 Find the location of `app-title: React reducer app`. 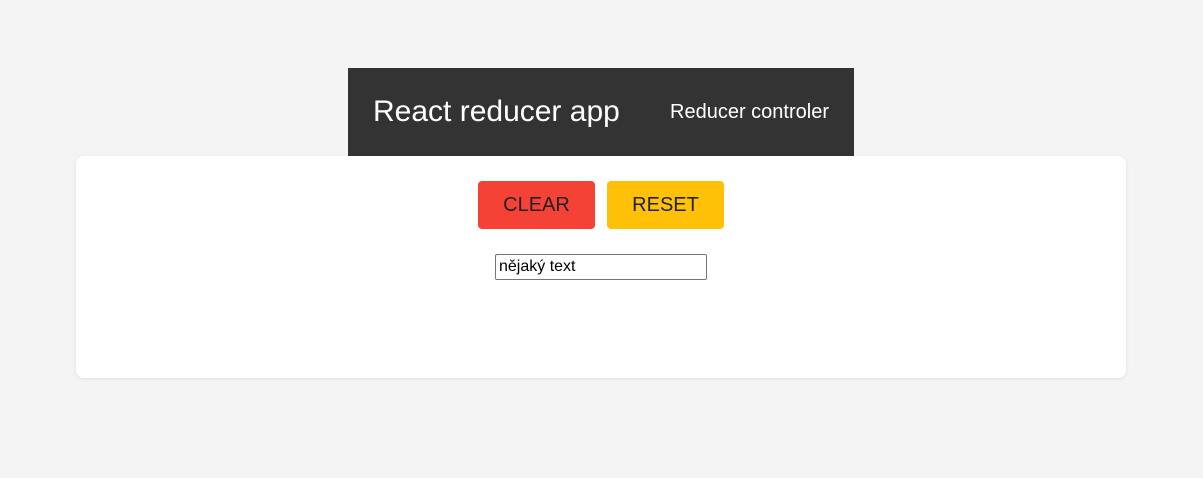

app-title: React reducer app is located at coordinates (496, 111).